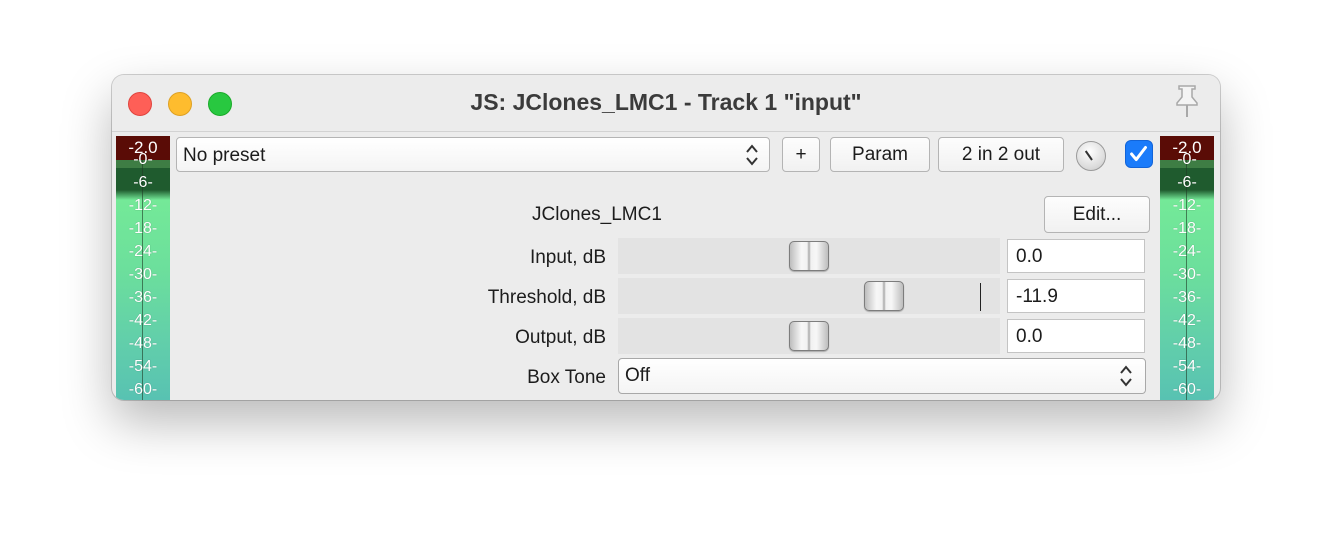  I want to click on window-title: JS: JClones_LMC1 - Track 1 "input", so click(666, 102).